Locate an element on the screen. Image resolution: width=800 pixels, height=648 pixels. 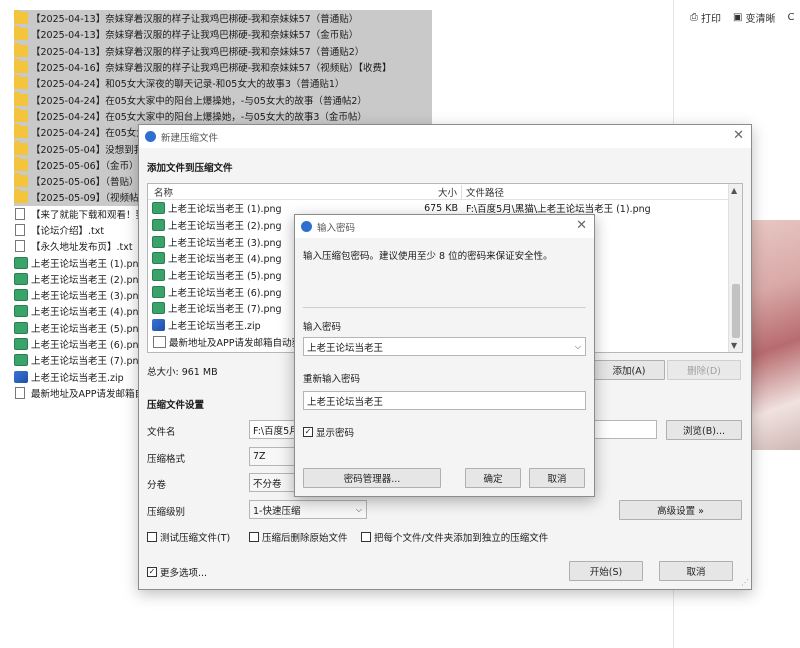
password-input: 上老王论坛当老王 ⌵ is located at coordinates (444, 346).